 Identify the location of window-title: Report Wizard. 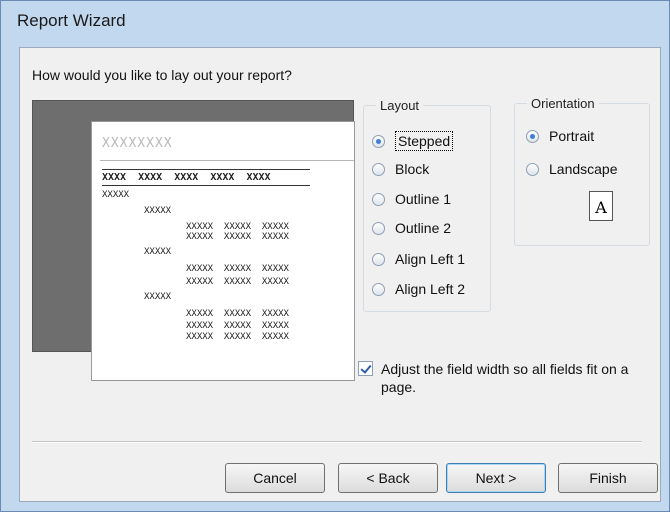
(71, 20).